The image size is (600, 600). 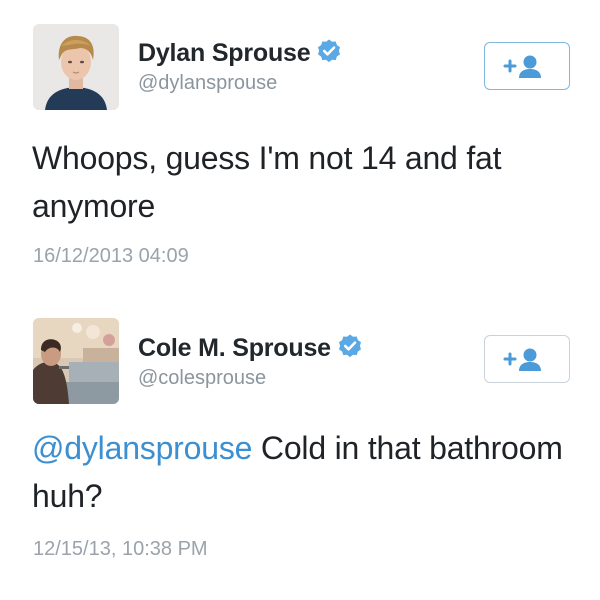 I want to click on display-name: Cole M. Sprouse, so click(x=250, y=348).